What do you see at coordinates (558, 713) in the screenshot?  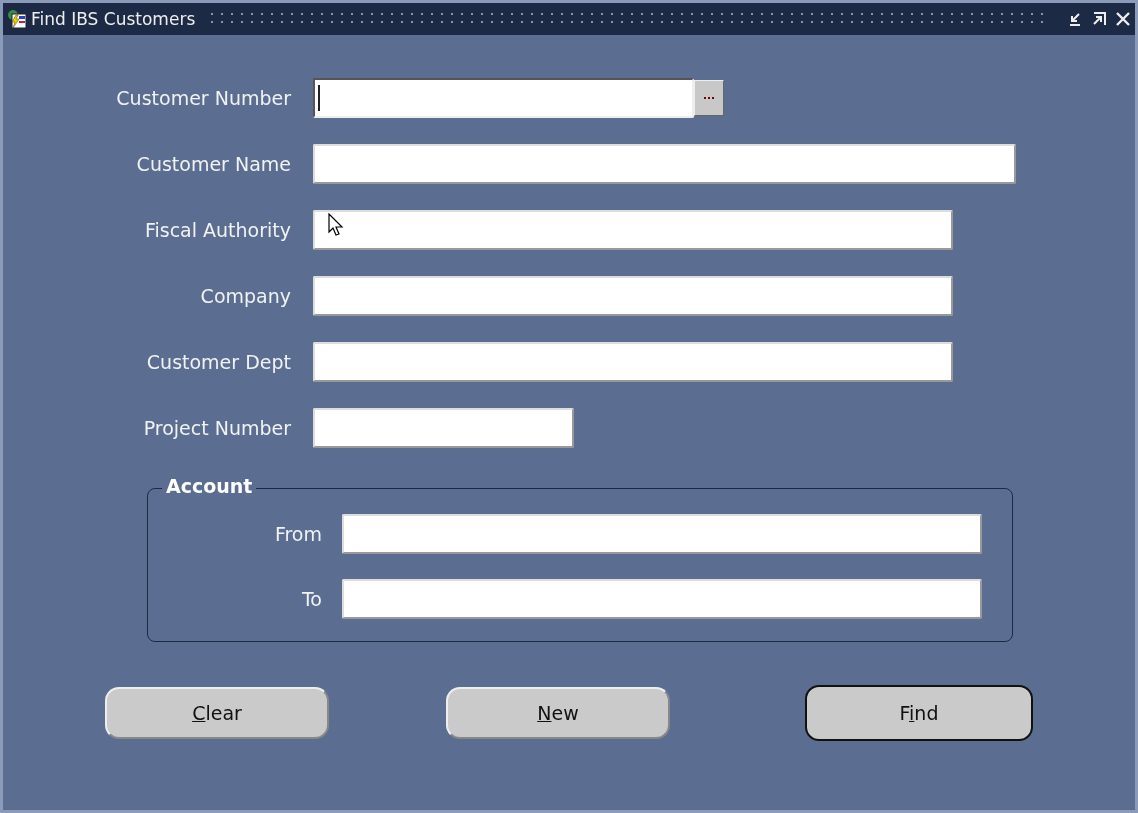 I see `action-button: New` at bounding box center [558, 713].